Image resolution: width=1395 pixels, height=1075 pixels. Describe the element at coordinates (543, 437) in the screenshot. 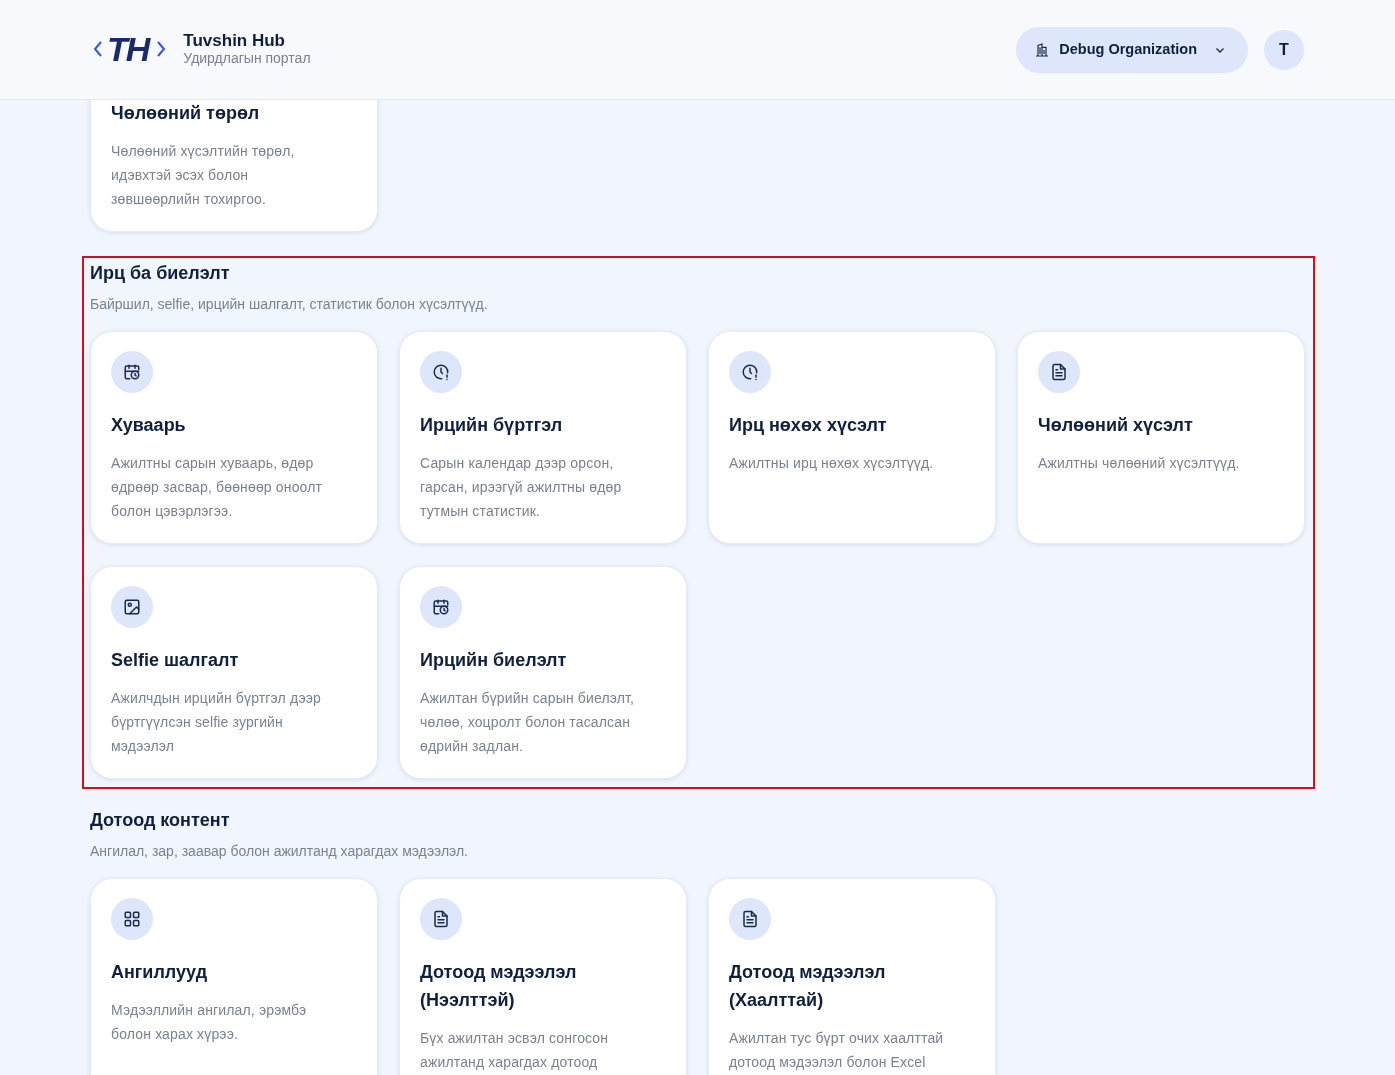

I see `module-card: Ирцийн бүртгэл Сарын календар дээр орсон, гарсан, ирээгүй ажилтны өдөр тутмын статистик.` at that location.